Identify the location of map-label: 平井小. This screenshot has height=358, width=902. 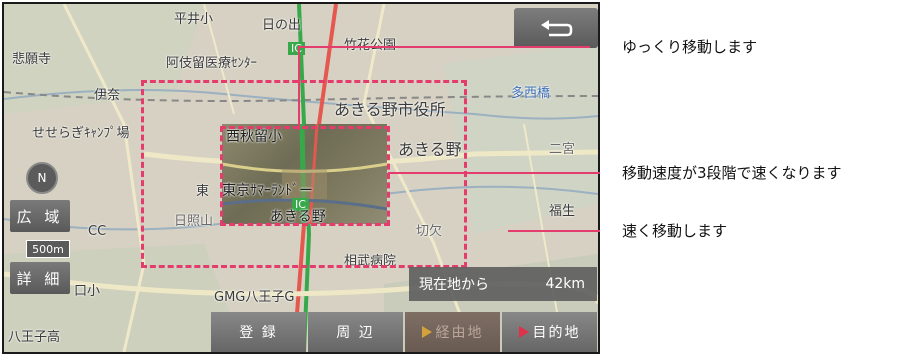
(194, 19).